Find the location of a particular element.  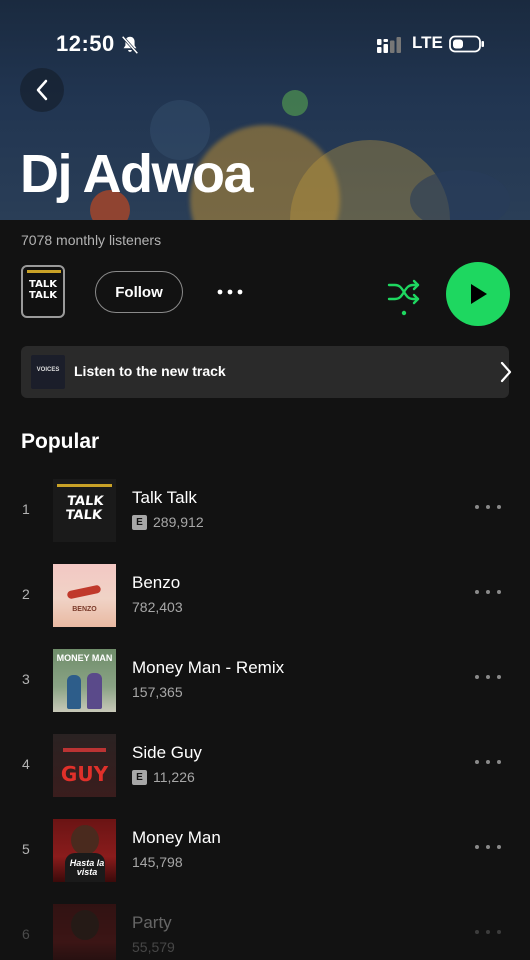

artist-cover-thumbnail: TALK TALK is located at coordinates (43, 291).